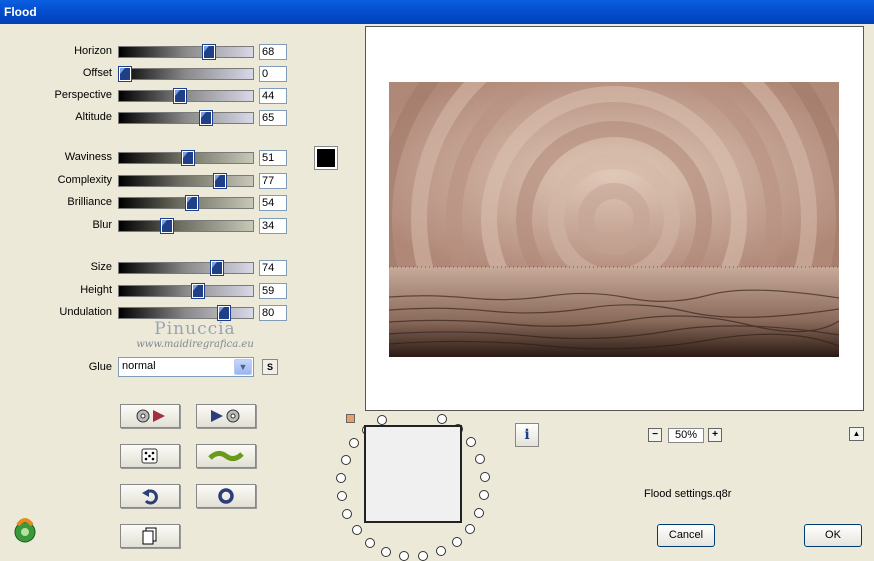 The image size is (874, 561). Describe the element at coordinates (96, 289) in the screenshot. I see `slider-label: Height` at that location.